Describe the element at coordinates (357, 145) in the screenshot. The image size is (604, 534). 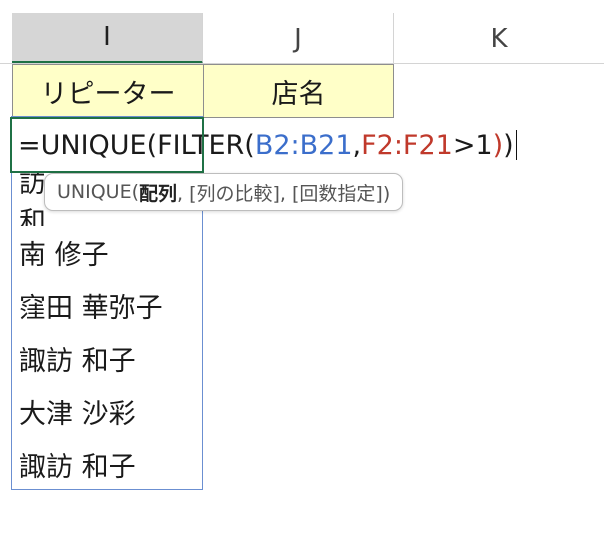
I see `formula-comma: ,` at that location.